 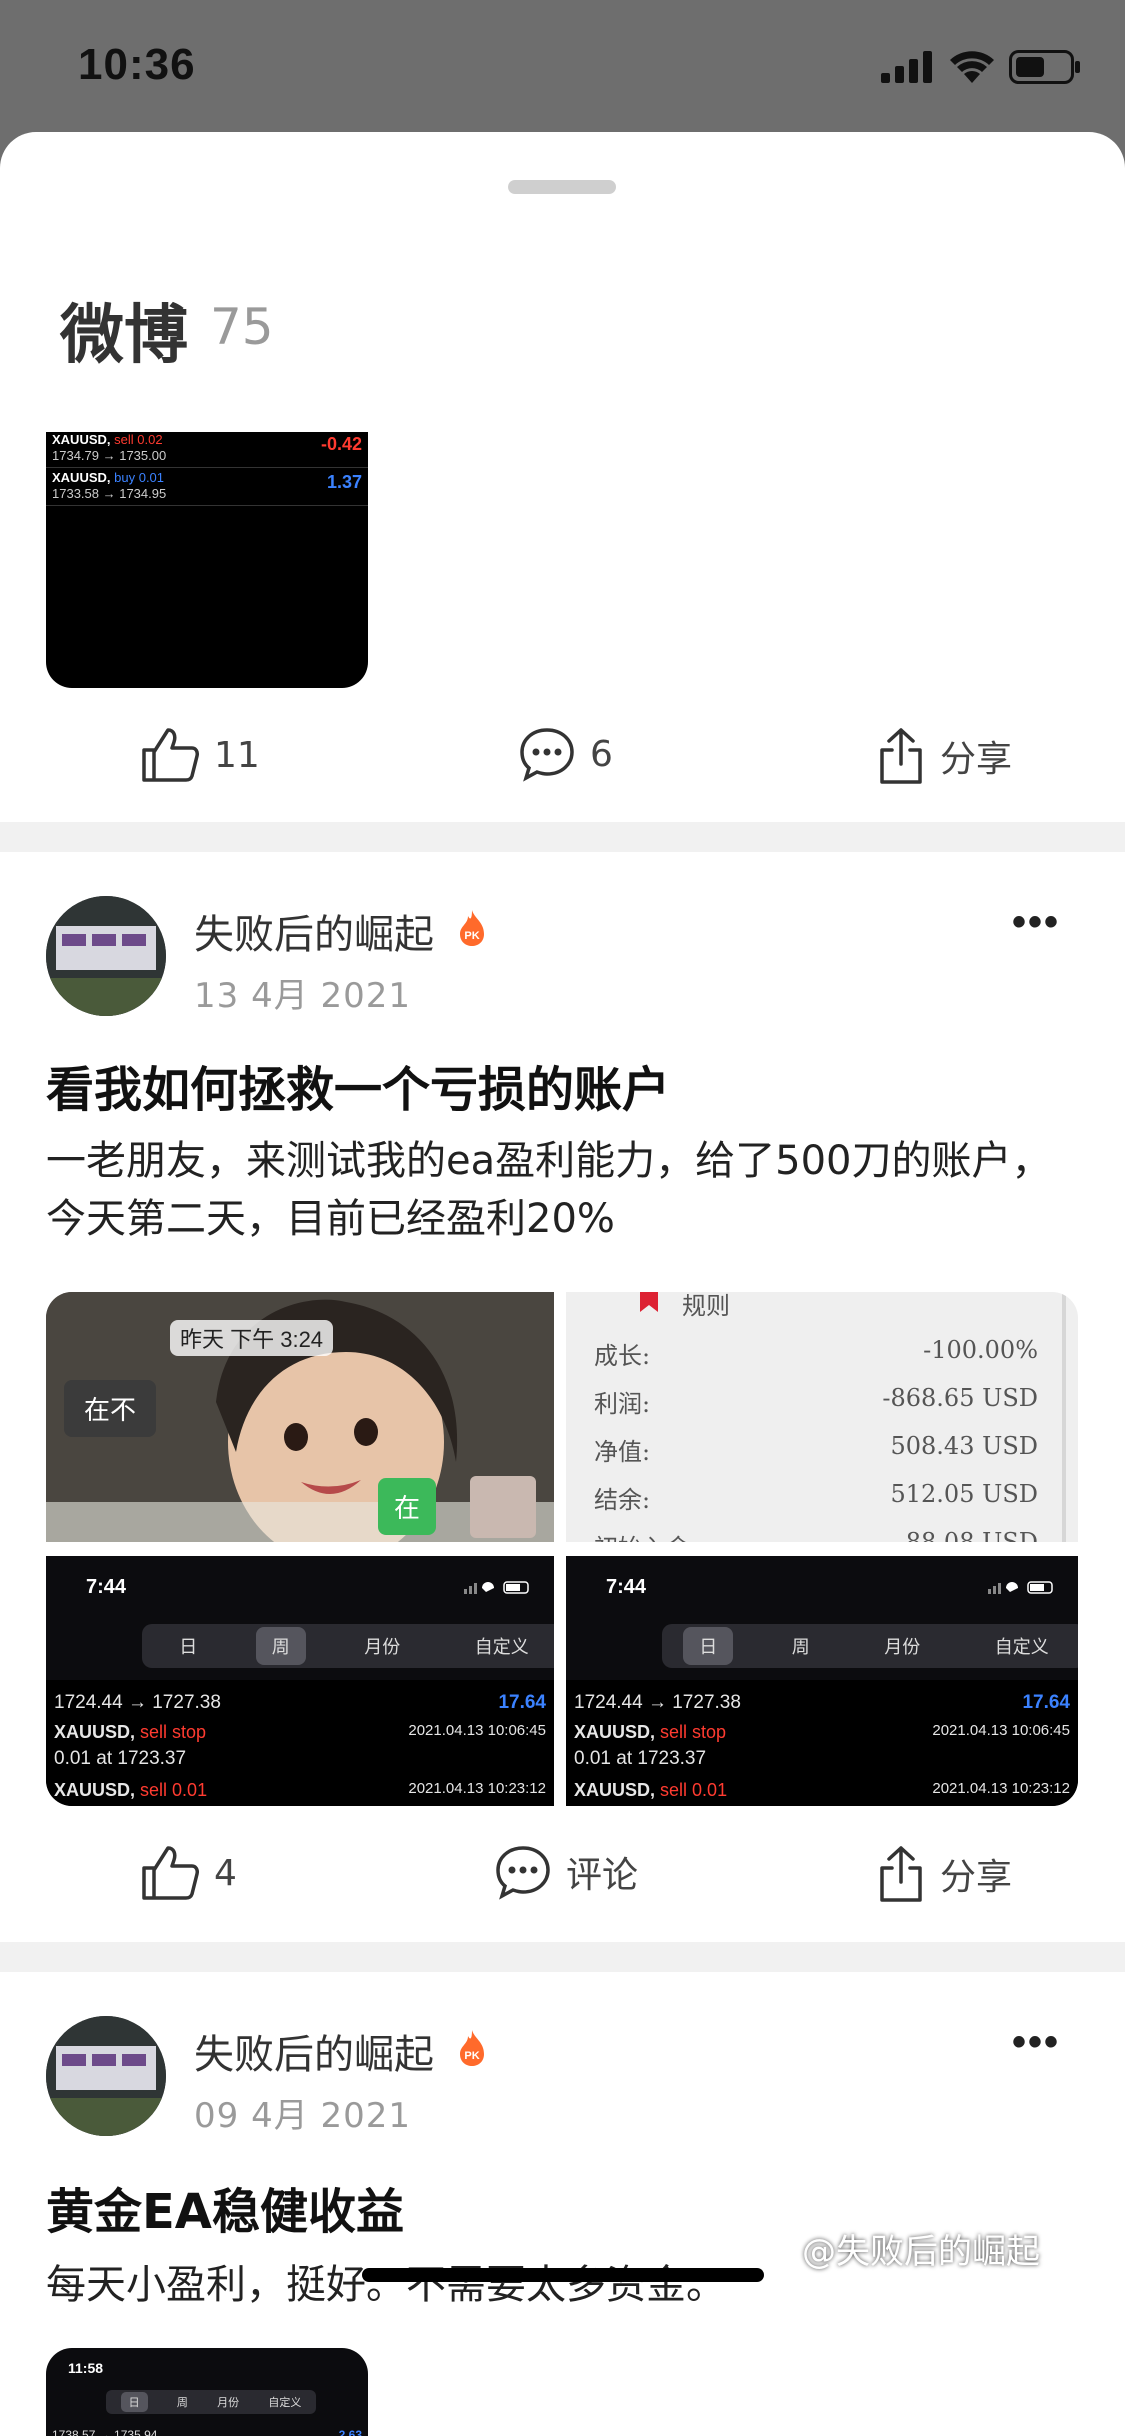 I want to click on app-time: 11:58, so click(x=86, y=2368).